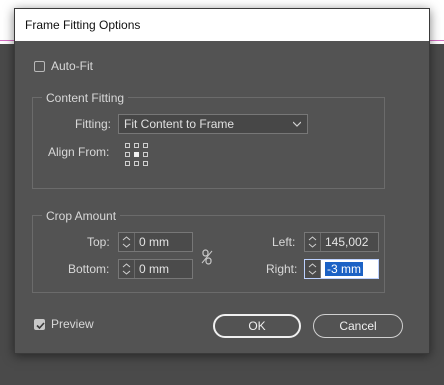 The width and height of the screenshot is (444, 385). What do you see at coordinates (282, 269) in the screenshot?
I see `crop-right-label: Right:` at bounding box center [282, 269].